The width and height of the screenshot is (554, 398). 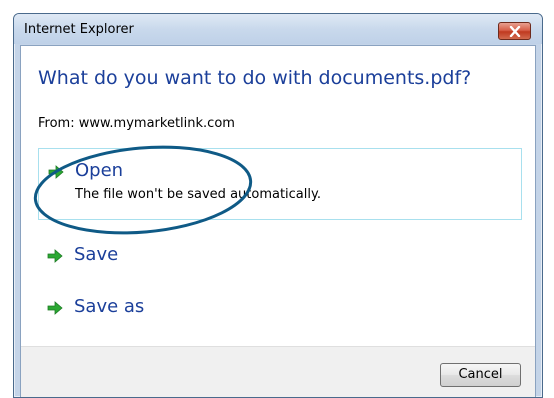 What do you see at coordinates (278, 371) in the screenshot?
I see `dialog-footer: Cancel` at bounding box center [278, 371].